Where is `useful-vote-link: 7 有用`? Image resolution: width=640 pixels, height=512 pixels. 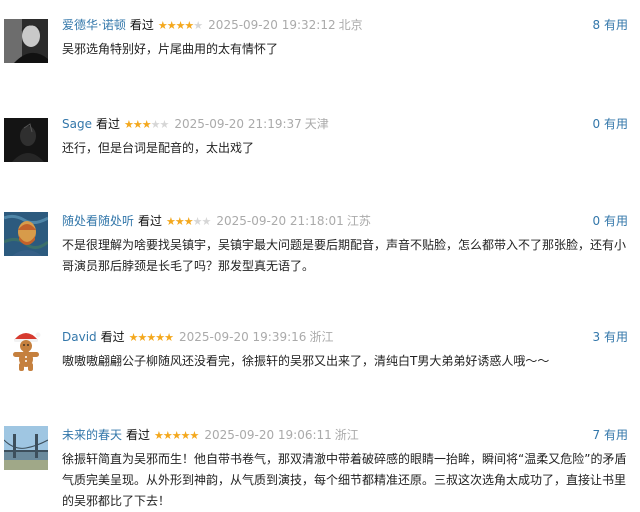
useful-vote-link: 7 有用 is located at coordinates (610, 435).